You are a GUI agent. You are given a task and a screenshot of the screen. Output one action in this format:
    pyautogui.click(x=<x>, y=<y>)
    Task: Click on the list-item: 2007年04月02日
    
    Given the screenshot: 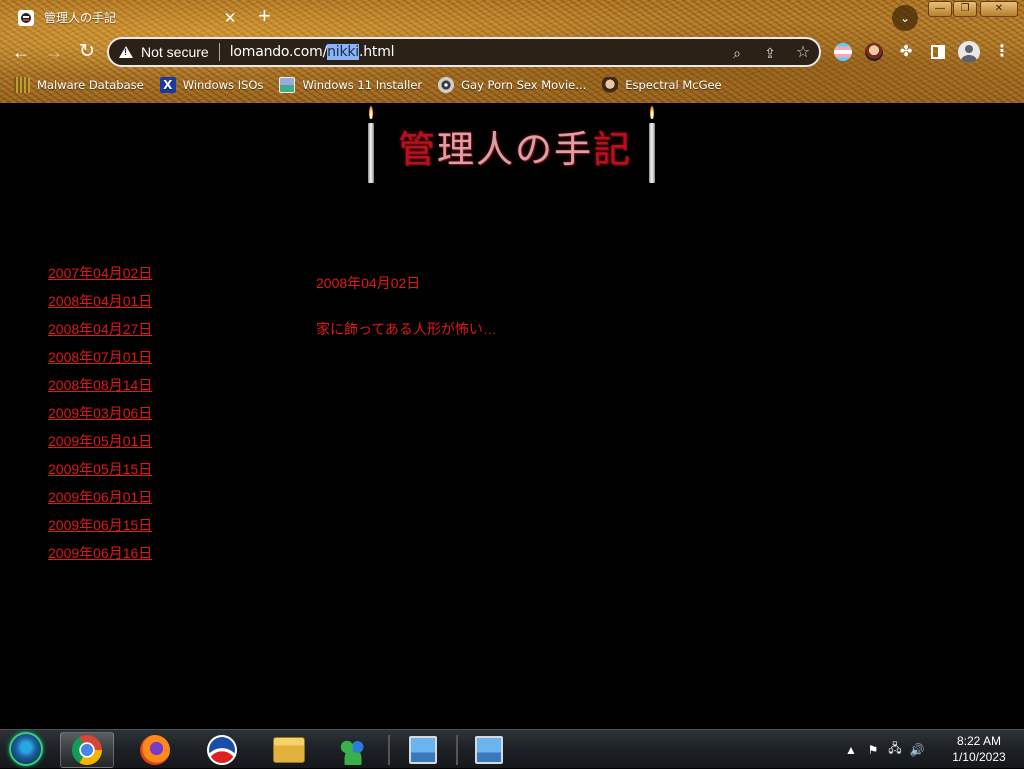 What is the action you would take?
    pyautogui.click(x=100, y=277)
    